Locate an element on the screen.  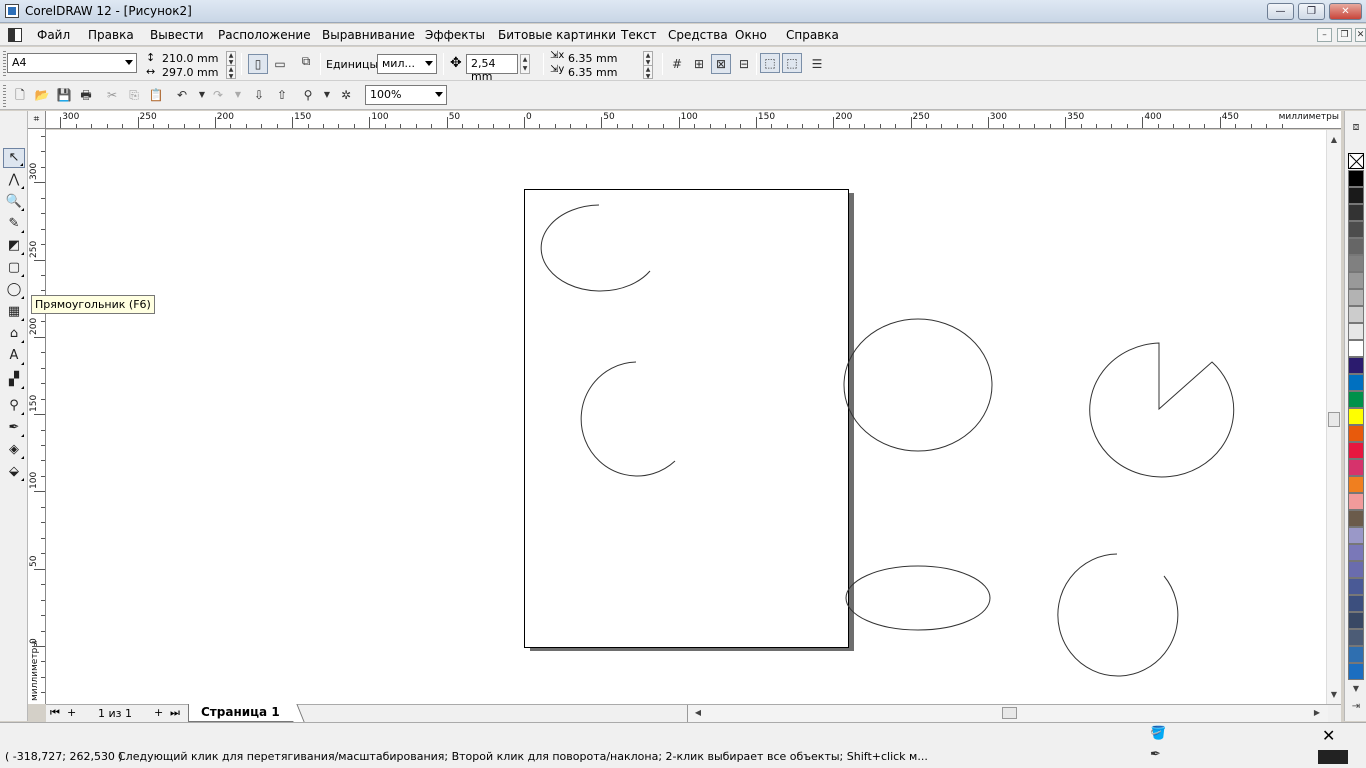
dup-y-spinner: ▲ ▼ is located at coordinates (648, 72).